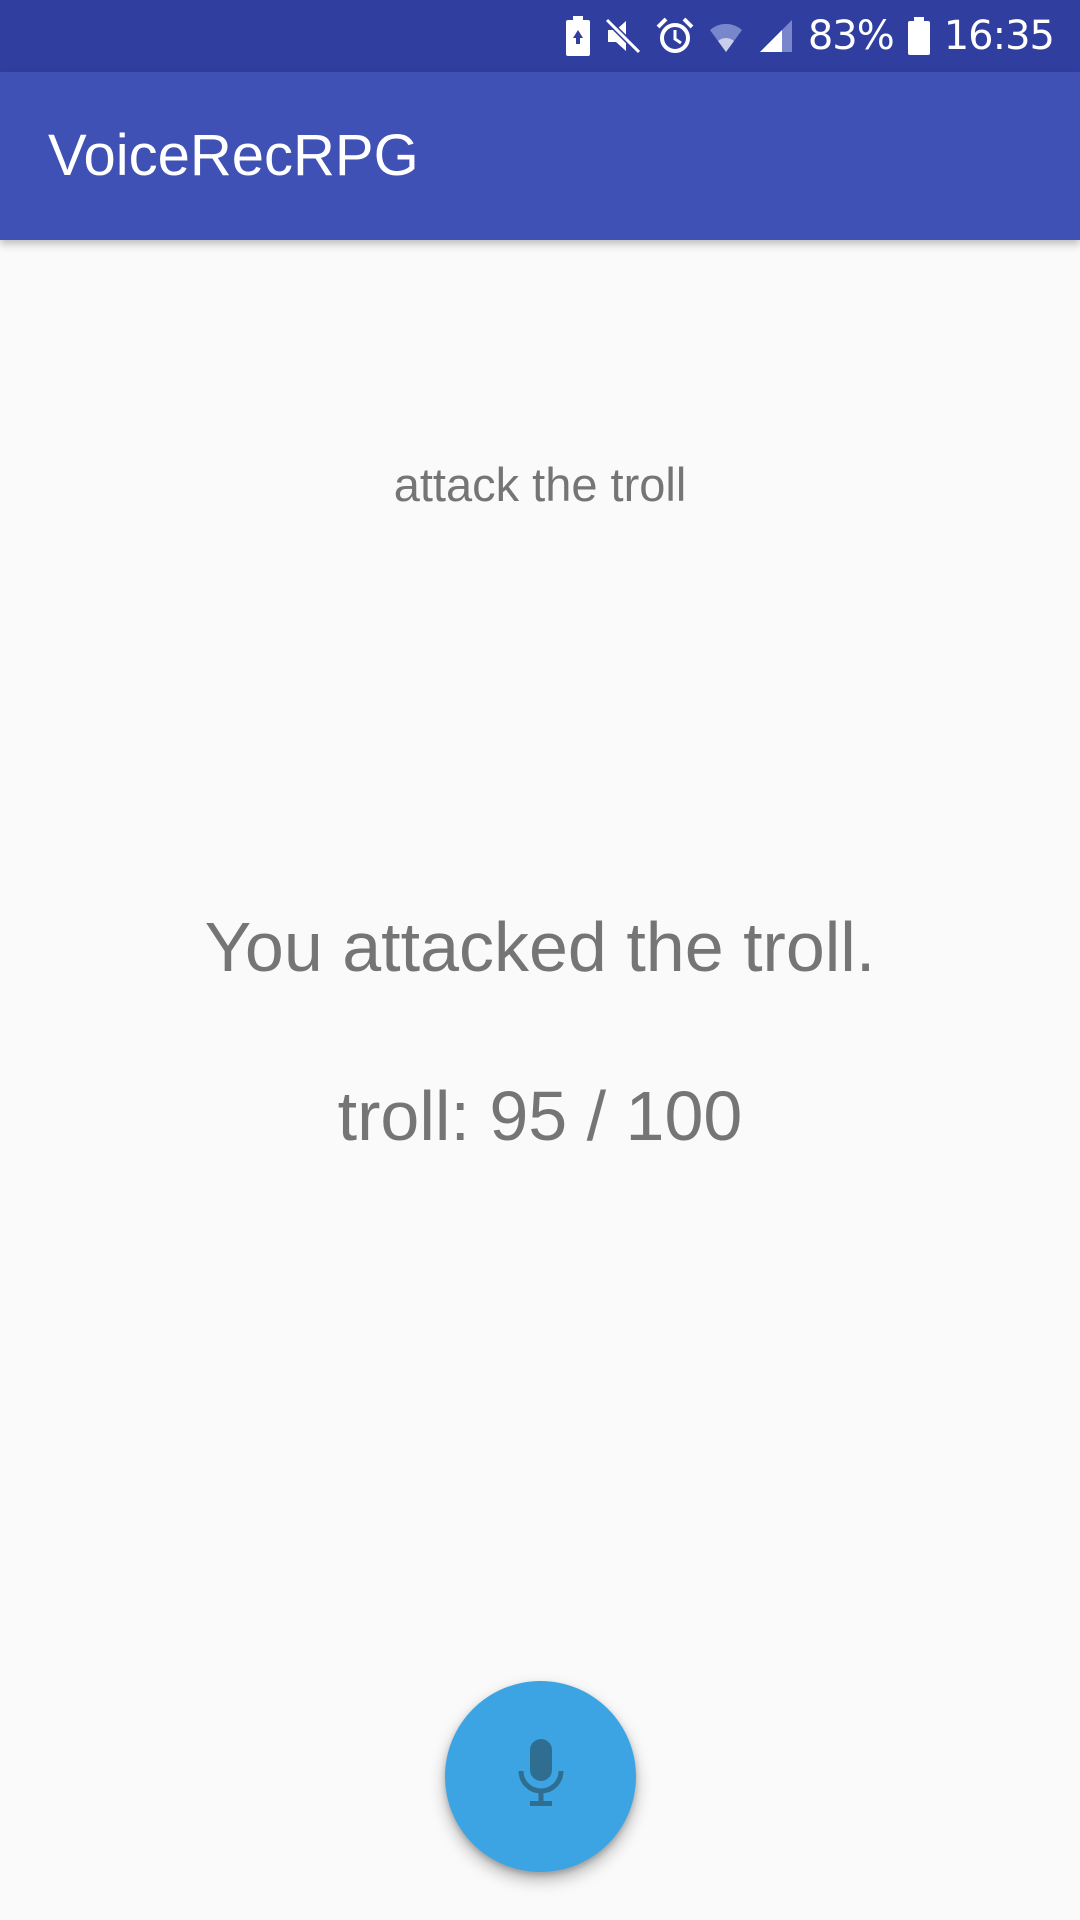 The height and width of the screenshot is (1920, 1080). I want to click on alarm-icon, so click(675, 36).